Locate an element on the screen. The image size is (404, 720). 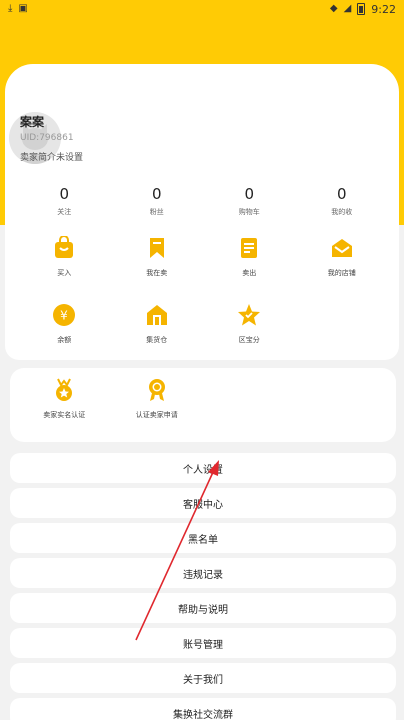
stats-row: 0 关注 0 粉丝 0 购物车 0 我的收 is located at coordinates (203, 201).